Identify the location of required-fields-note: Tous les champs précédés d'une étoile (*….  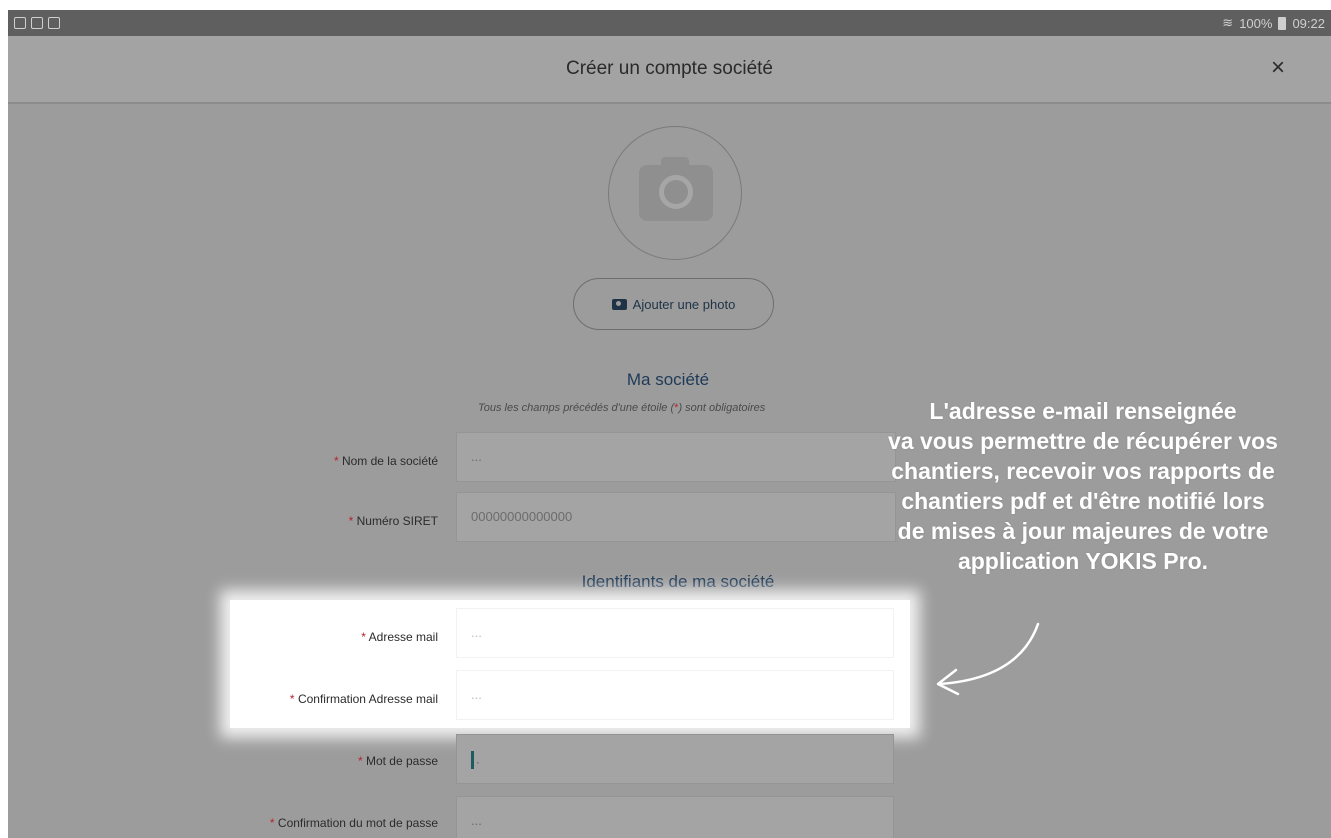
(621, 408).